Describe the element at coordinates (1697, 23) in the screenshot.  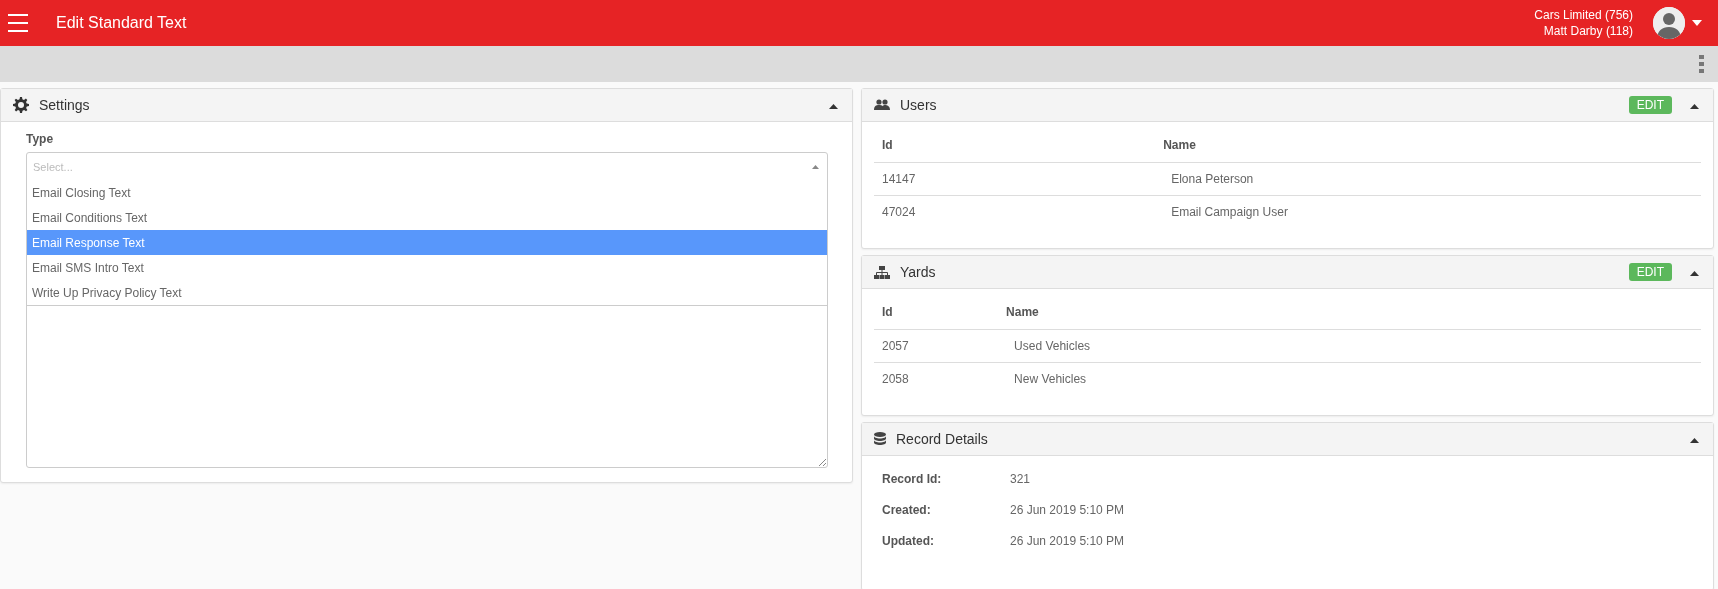
I see `dropdown-caret-icon` at that location.